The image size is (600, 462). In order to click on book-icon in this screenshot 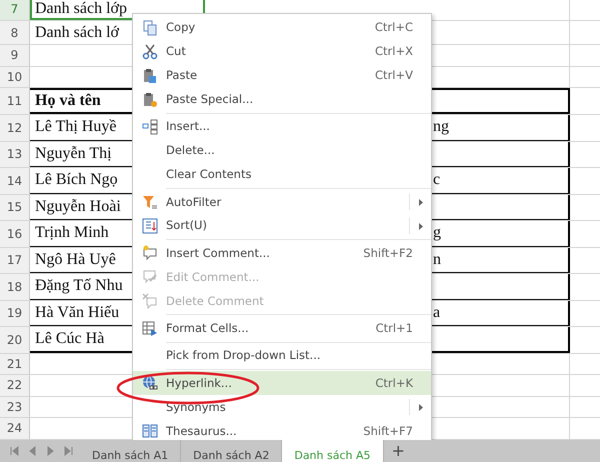, I will do `click(150, 431)`.